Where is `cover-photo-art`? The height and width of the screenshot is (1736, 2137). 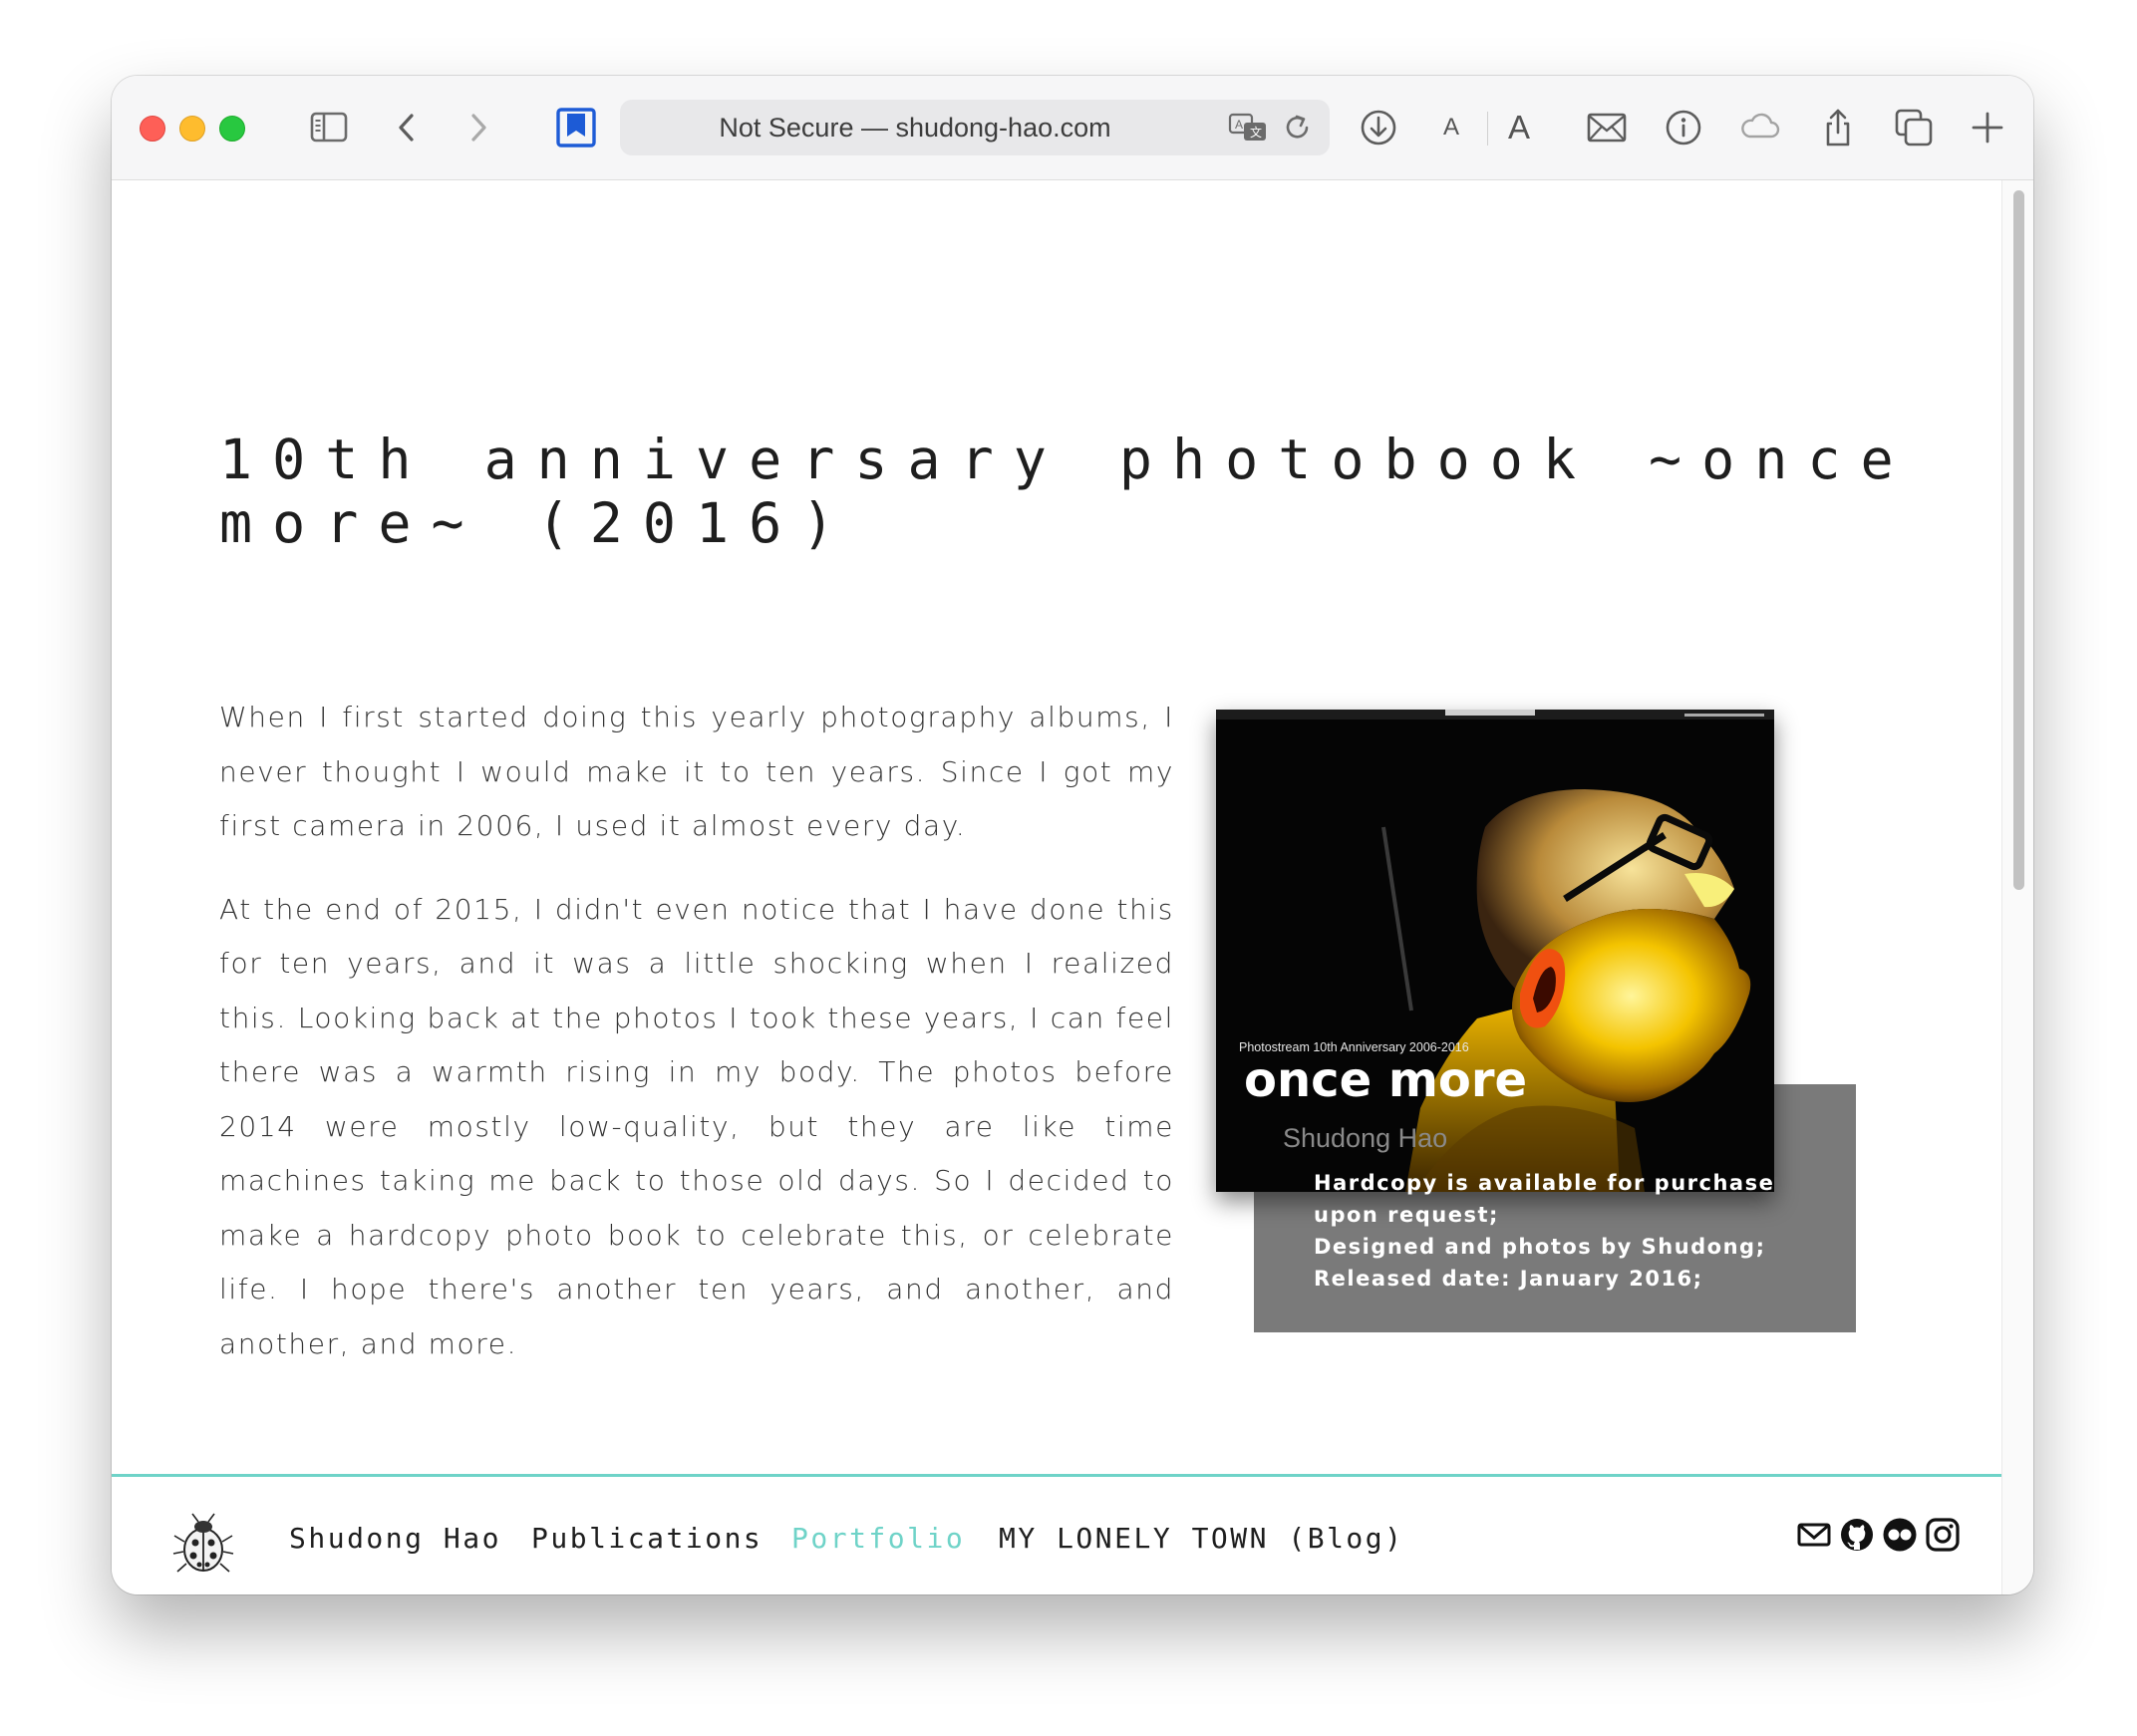 cover-photo-art is located at coordinates (1495, 951).